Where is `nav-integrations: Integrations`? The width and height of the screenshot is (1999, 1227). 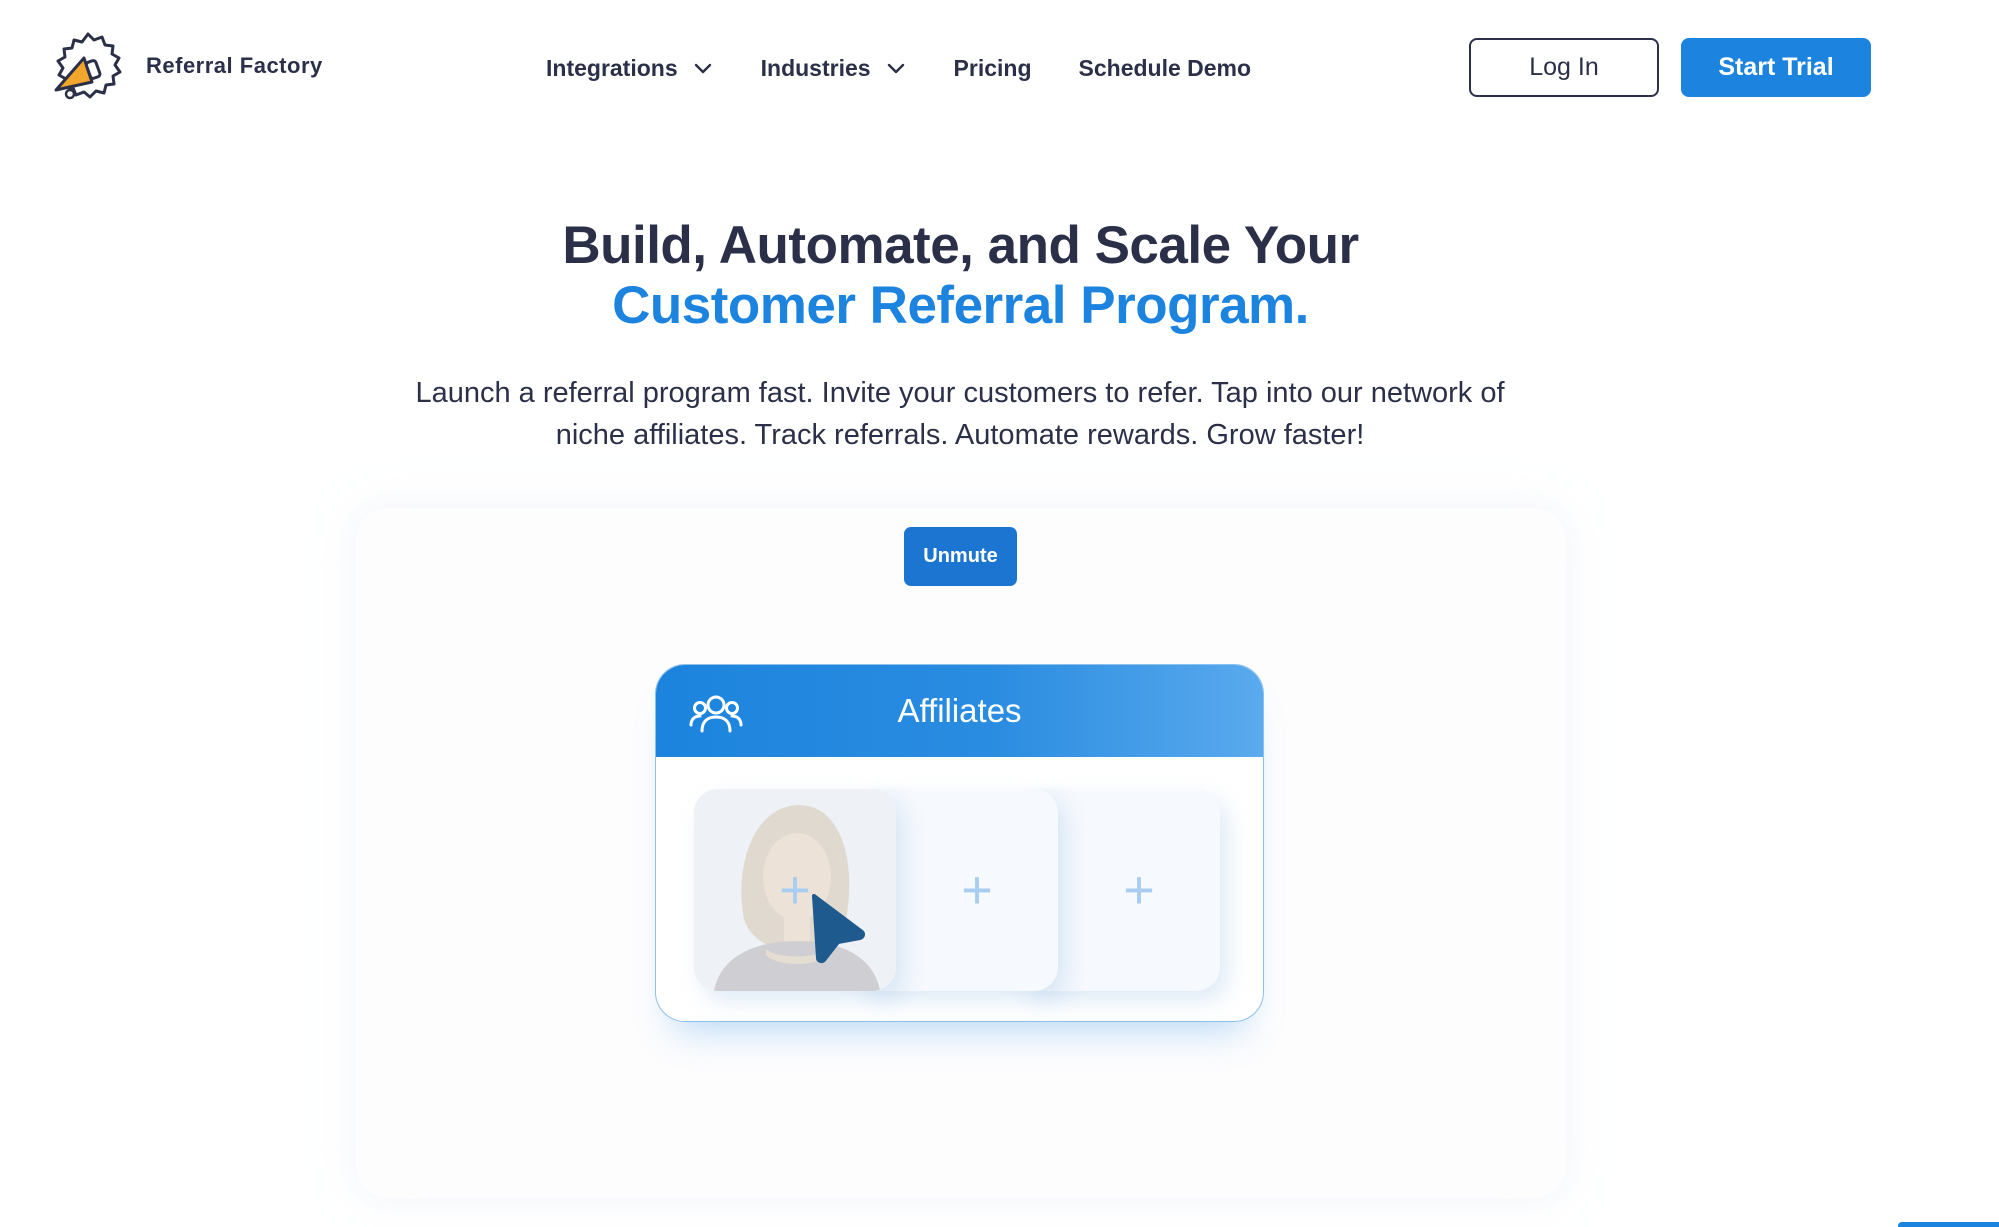 nav-integrations: Integrations is located at coordinates (630, 68).